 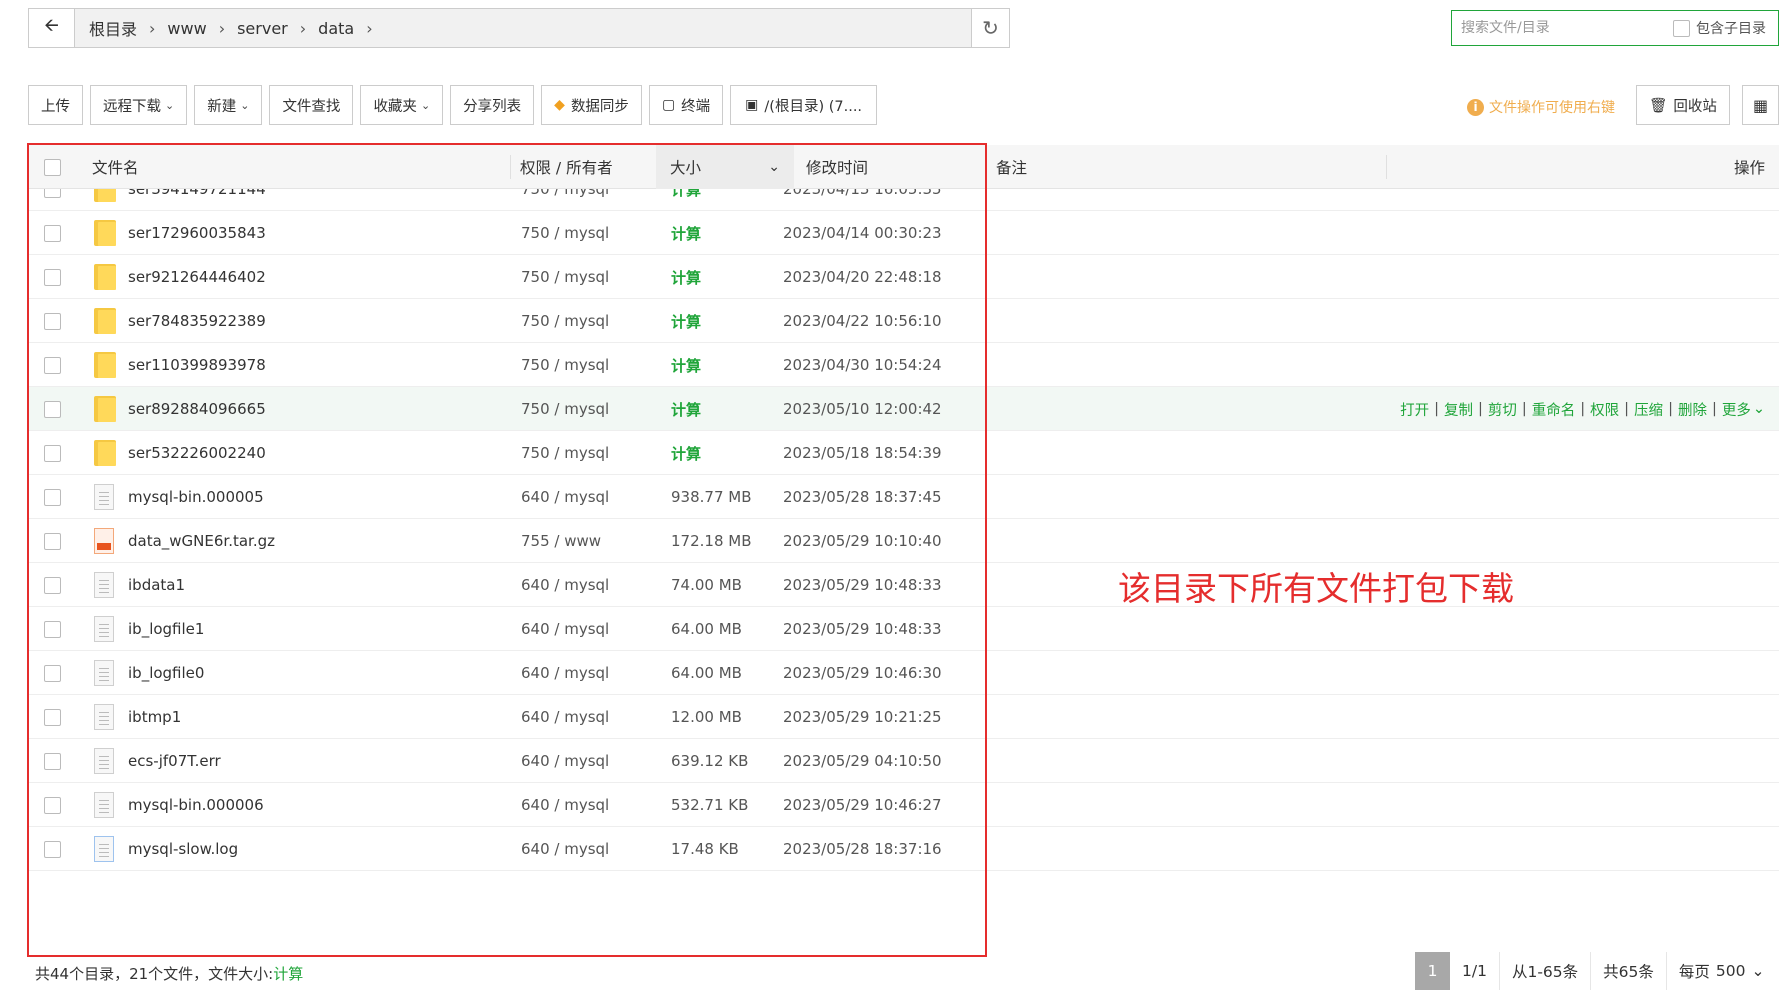 I want to click on header-name: 文件名, so click(x=115, y=167).